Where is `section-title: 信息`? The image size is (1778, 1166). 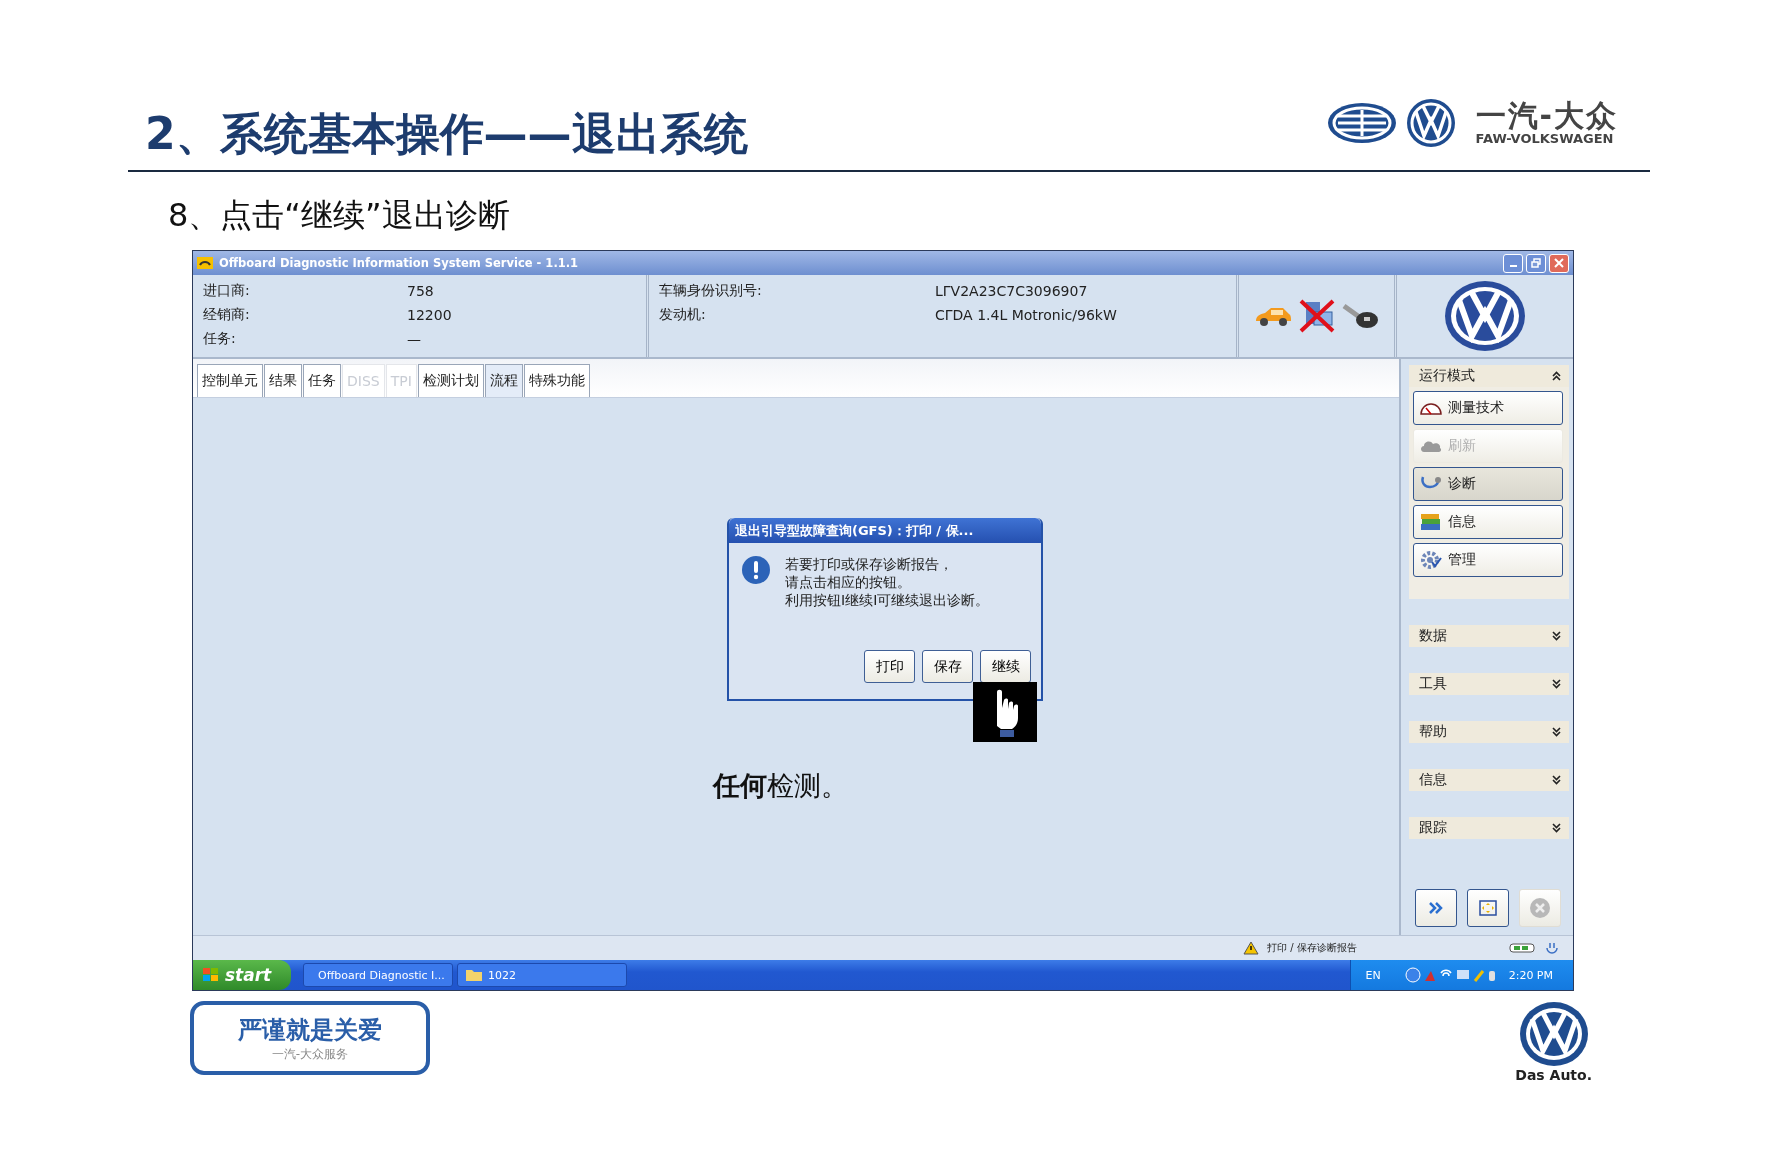
section-title: 信息 is located at coordinates (1433, 780).